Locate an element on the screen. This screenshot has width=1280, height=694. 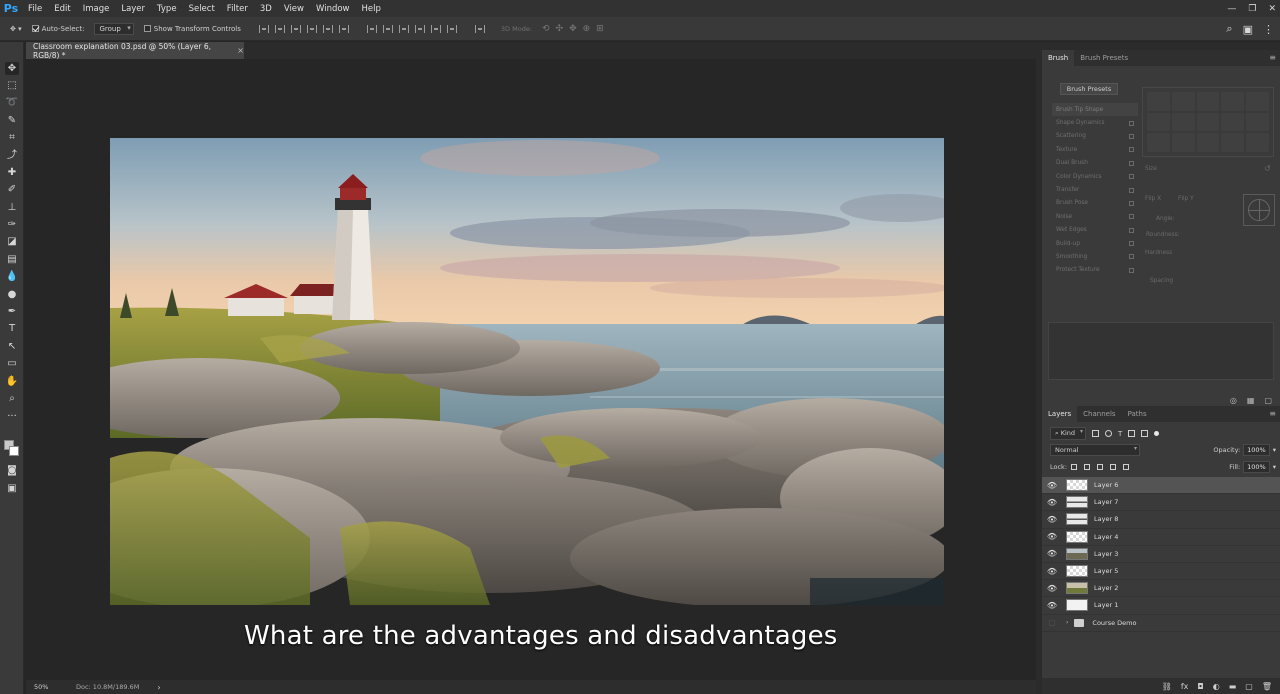
tab-brush-presets: Brush Presets is located at coordinates (1104, 58).